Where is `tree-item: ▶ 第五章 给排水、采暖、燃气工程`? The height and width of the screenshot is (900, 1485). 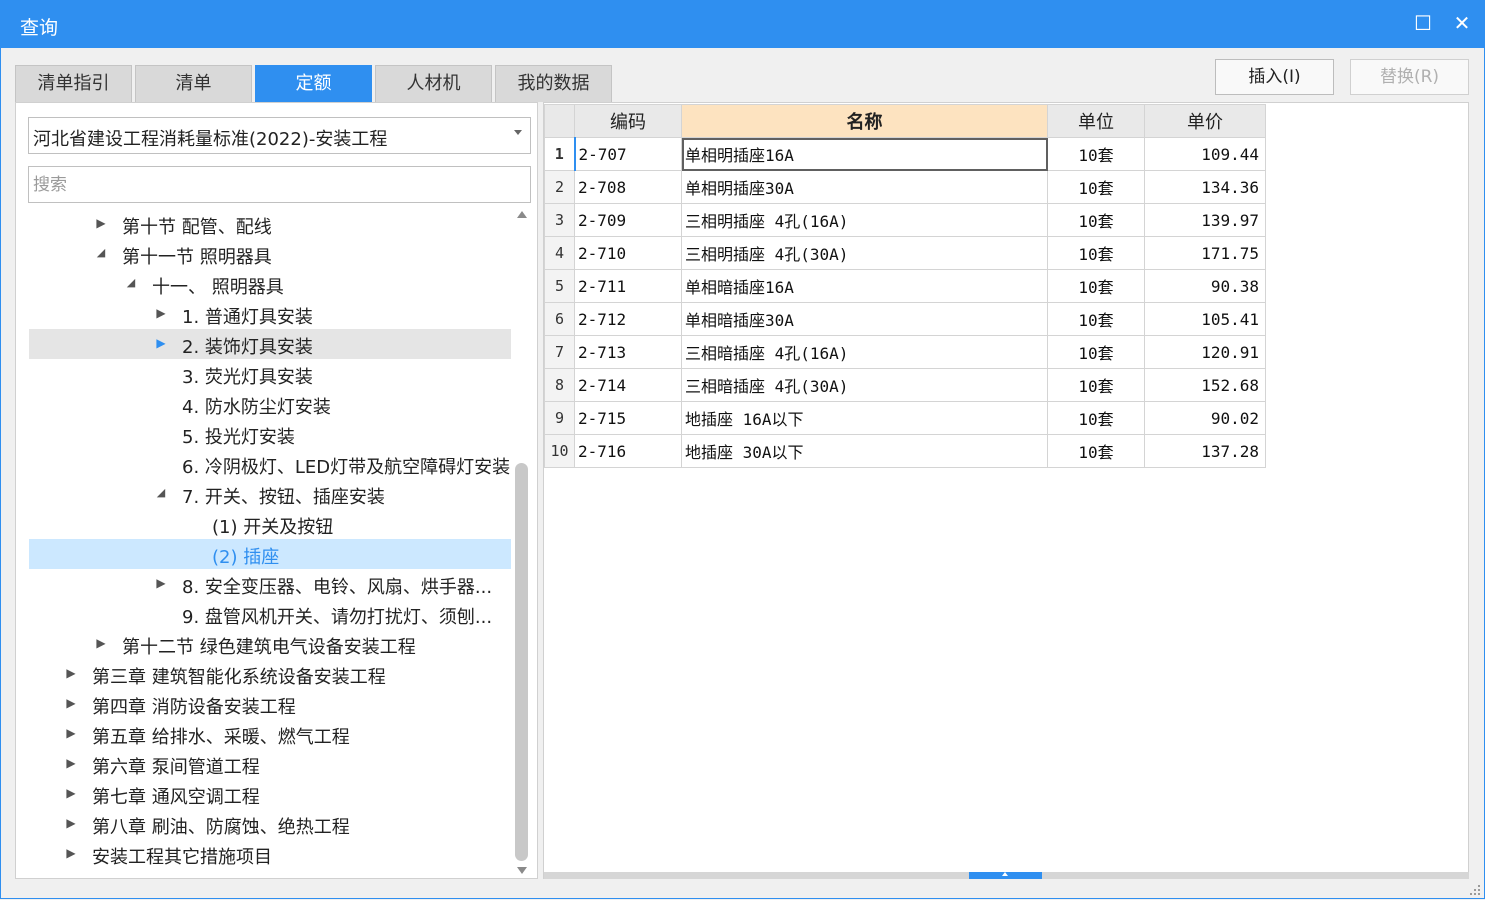 tree-item: ▶ 第五章 给排水、采暖、燃气工程 is located at coordinates (270, 734).